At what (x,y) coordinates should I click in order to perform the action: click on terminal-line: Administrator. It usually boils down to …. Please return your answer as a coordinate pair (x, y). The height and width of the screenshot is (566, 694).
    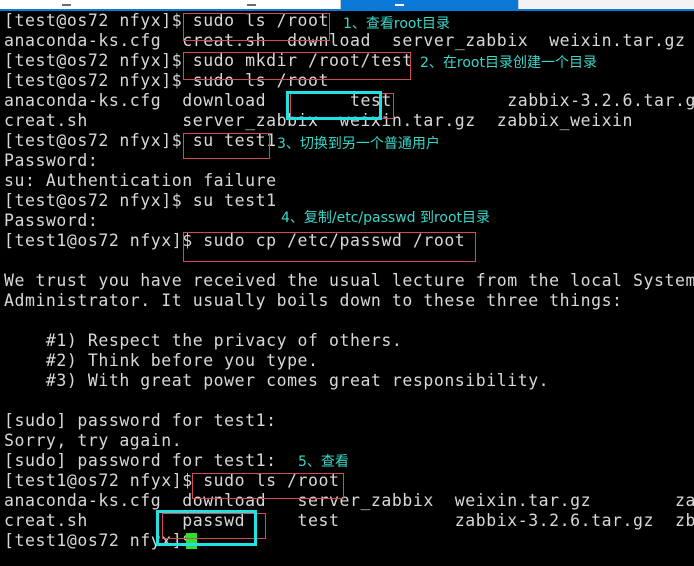
    Looking at the image, I should click on (313, 300).